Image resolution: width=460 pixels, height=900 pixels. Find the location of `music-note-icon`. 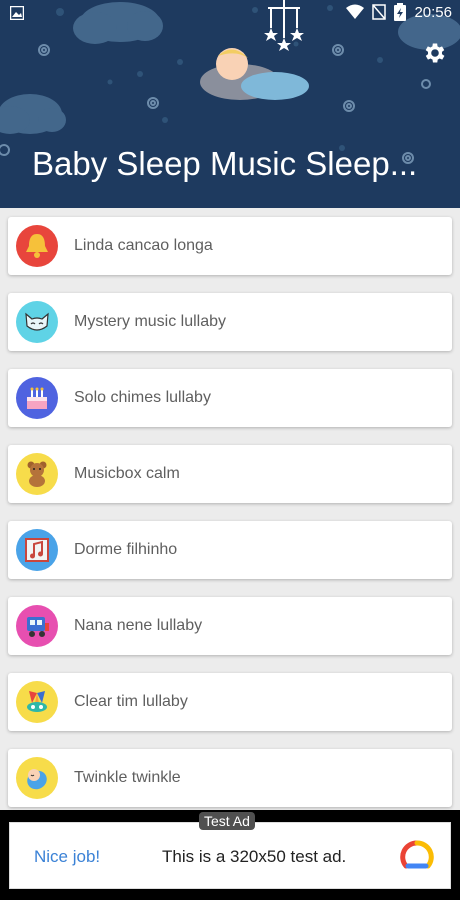

music-note-icon is located at coordinates (37, 550).